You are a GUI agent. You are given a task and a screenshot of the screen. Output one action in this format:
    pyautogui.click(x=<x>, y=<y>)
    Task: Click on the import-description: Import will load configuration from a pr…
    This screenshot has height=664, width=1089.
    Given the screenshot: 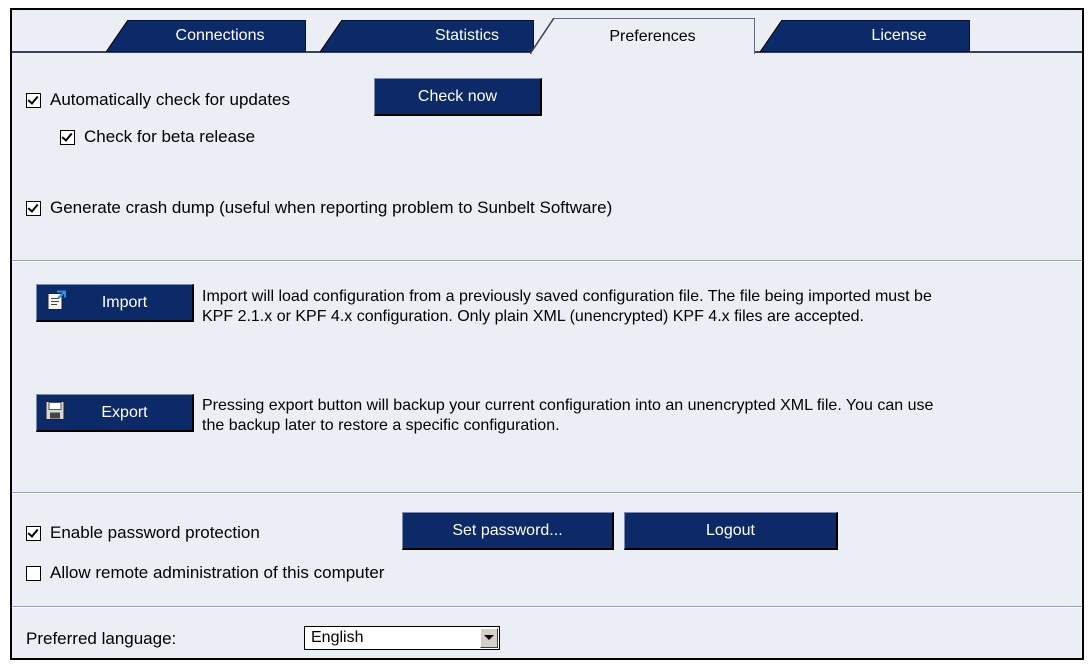 What is the action you would take?
    pyautogui.click(x=567, y=307)
    